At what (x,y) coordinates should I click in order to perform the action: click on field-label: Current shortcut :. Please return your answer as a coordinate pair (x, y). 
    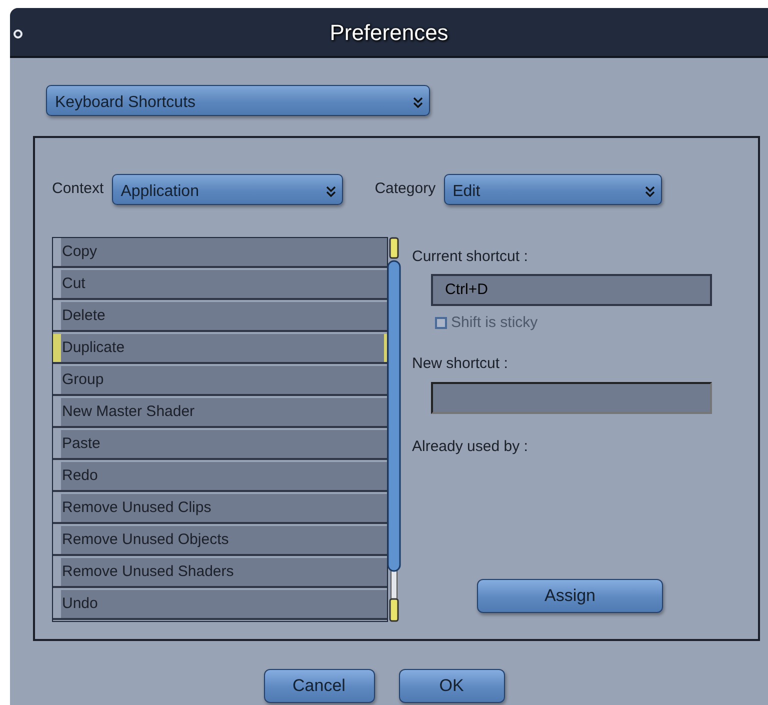
    Looking at the image, I should click on (470, 257).